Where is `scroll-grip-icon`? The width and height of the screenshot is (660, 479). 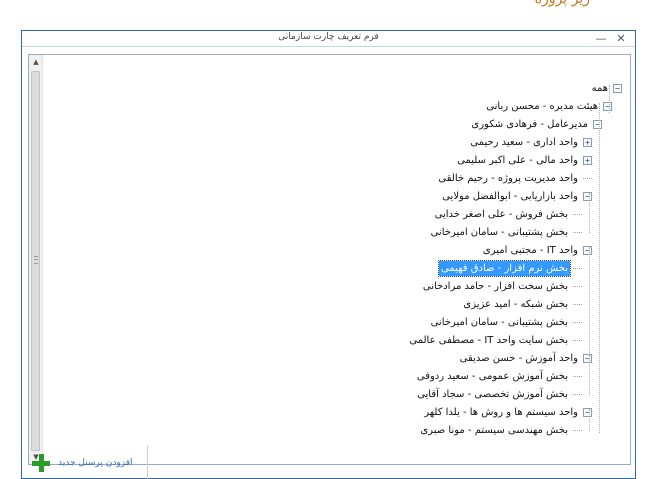 scroll-grip-icon is located at coordinates (36, 260).